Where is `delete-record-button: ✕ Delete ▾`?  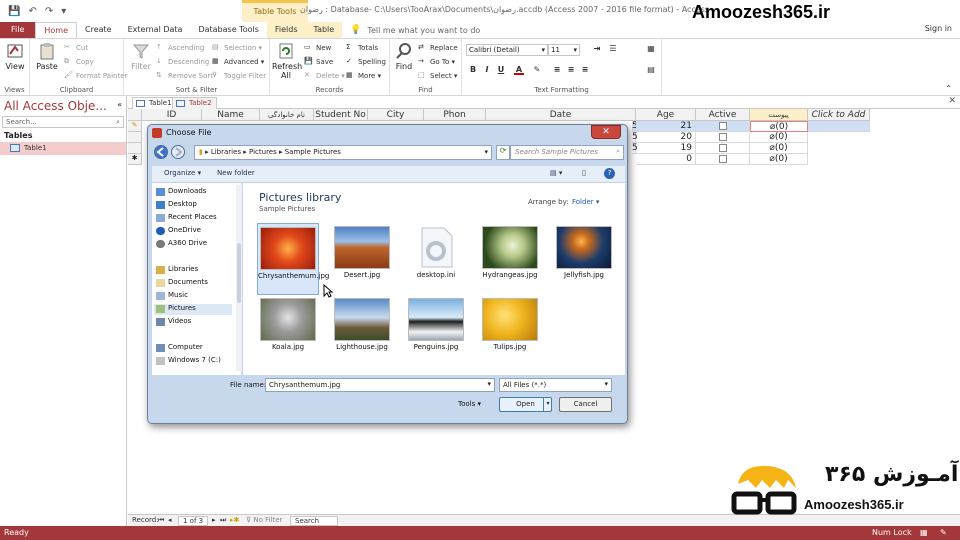
delete-record-button: ✕ Delete ▾ is located at coordinates (324, 76).